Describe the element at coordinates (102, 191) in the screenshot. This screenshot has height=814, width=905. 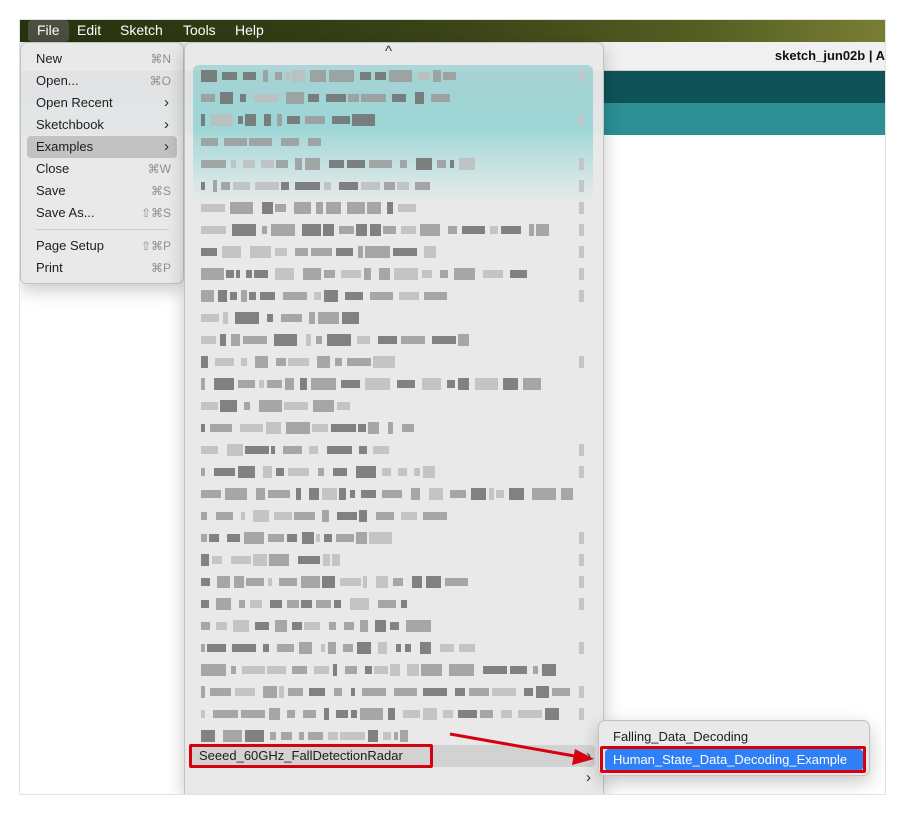
I see `menu-item-save: Save ⌘S` at that location.